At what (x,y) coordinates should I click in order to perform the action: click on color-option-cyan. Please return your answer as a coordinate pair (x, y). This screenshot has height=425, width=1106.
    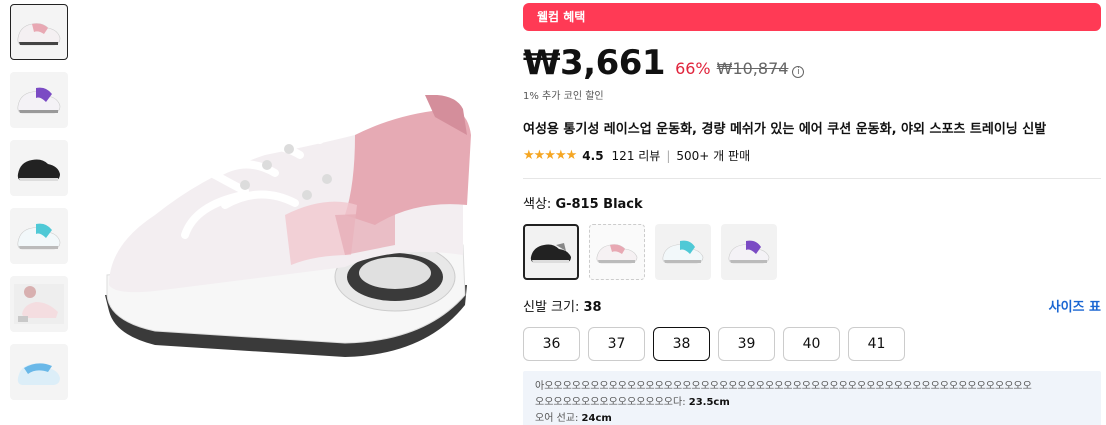
    Looking at the image, I should click on (683, 252).